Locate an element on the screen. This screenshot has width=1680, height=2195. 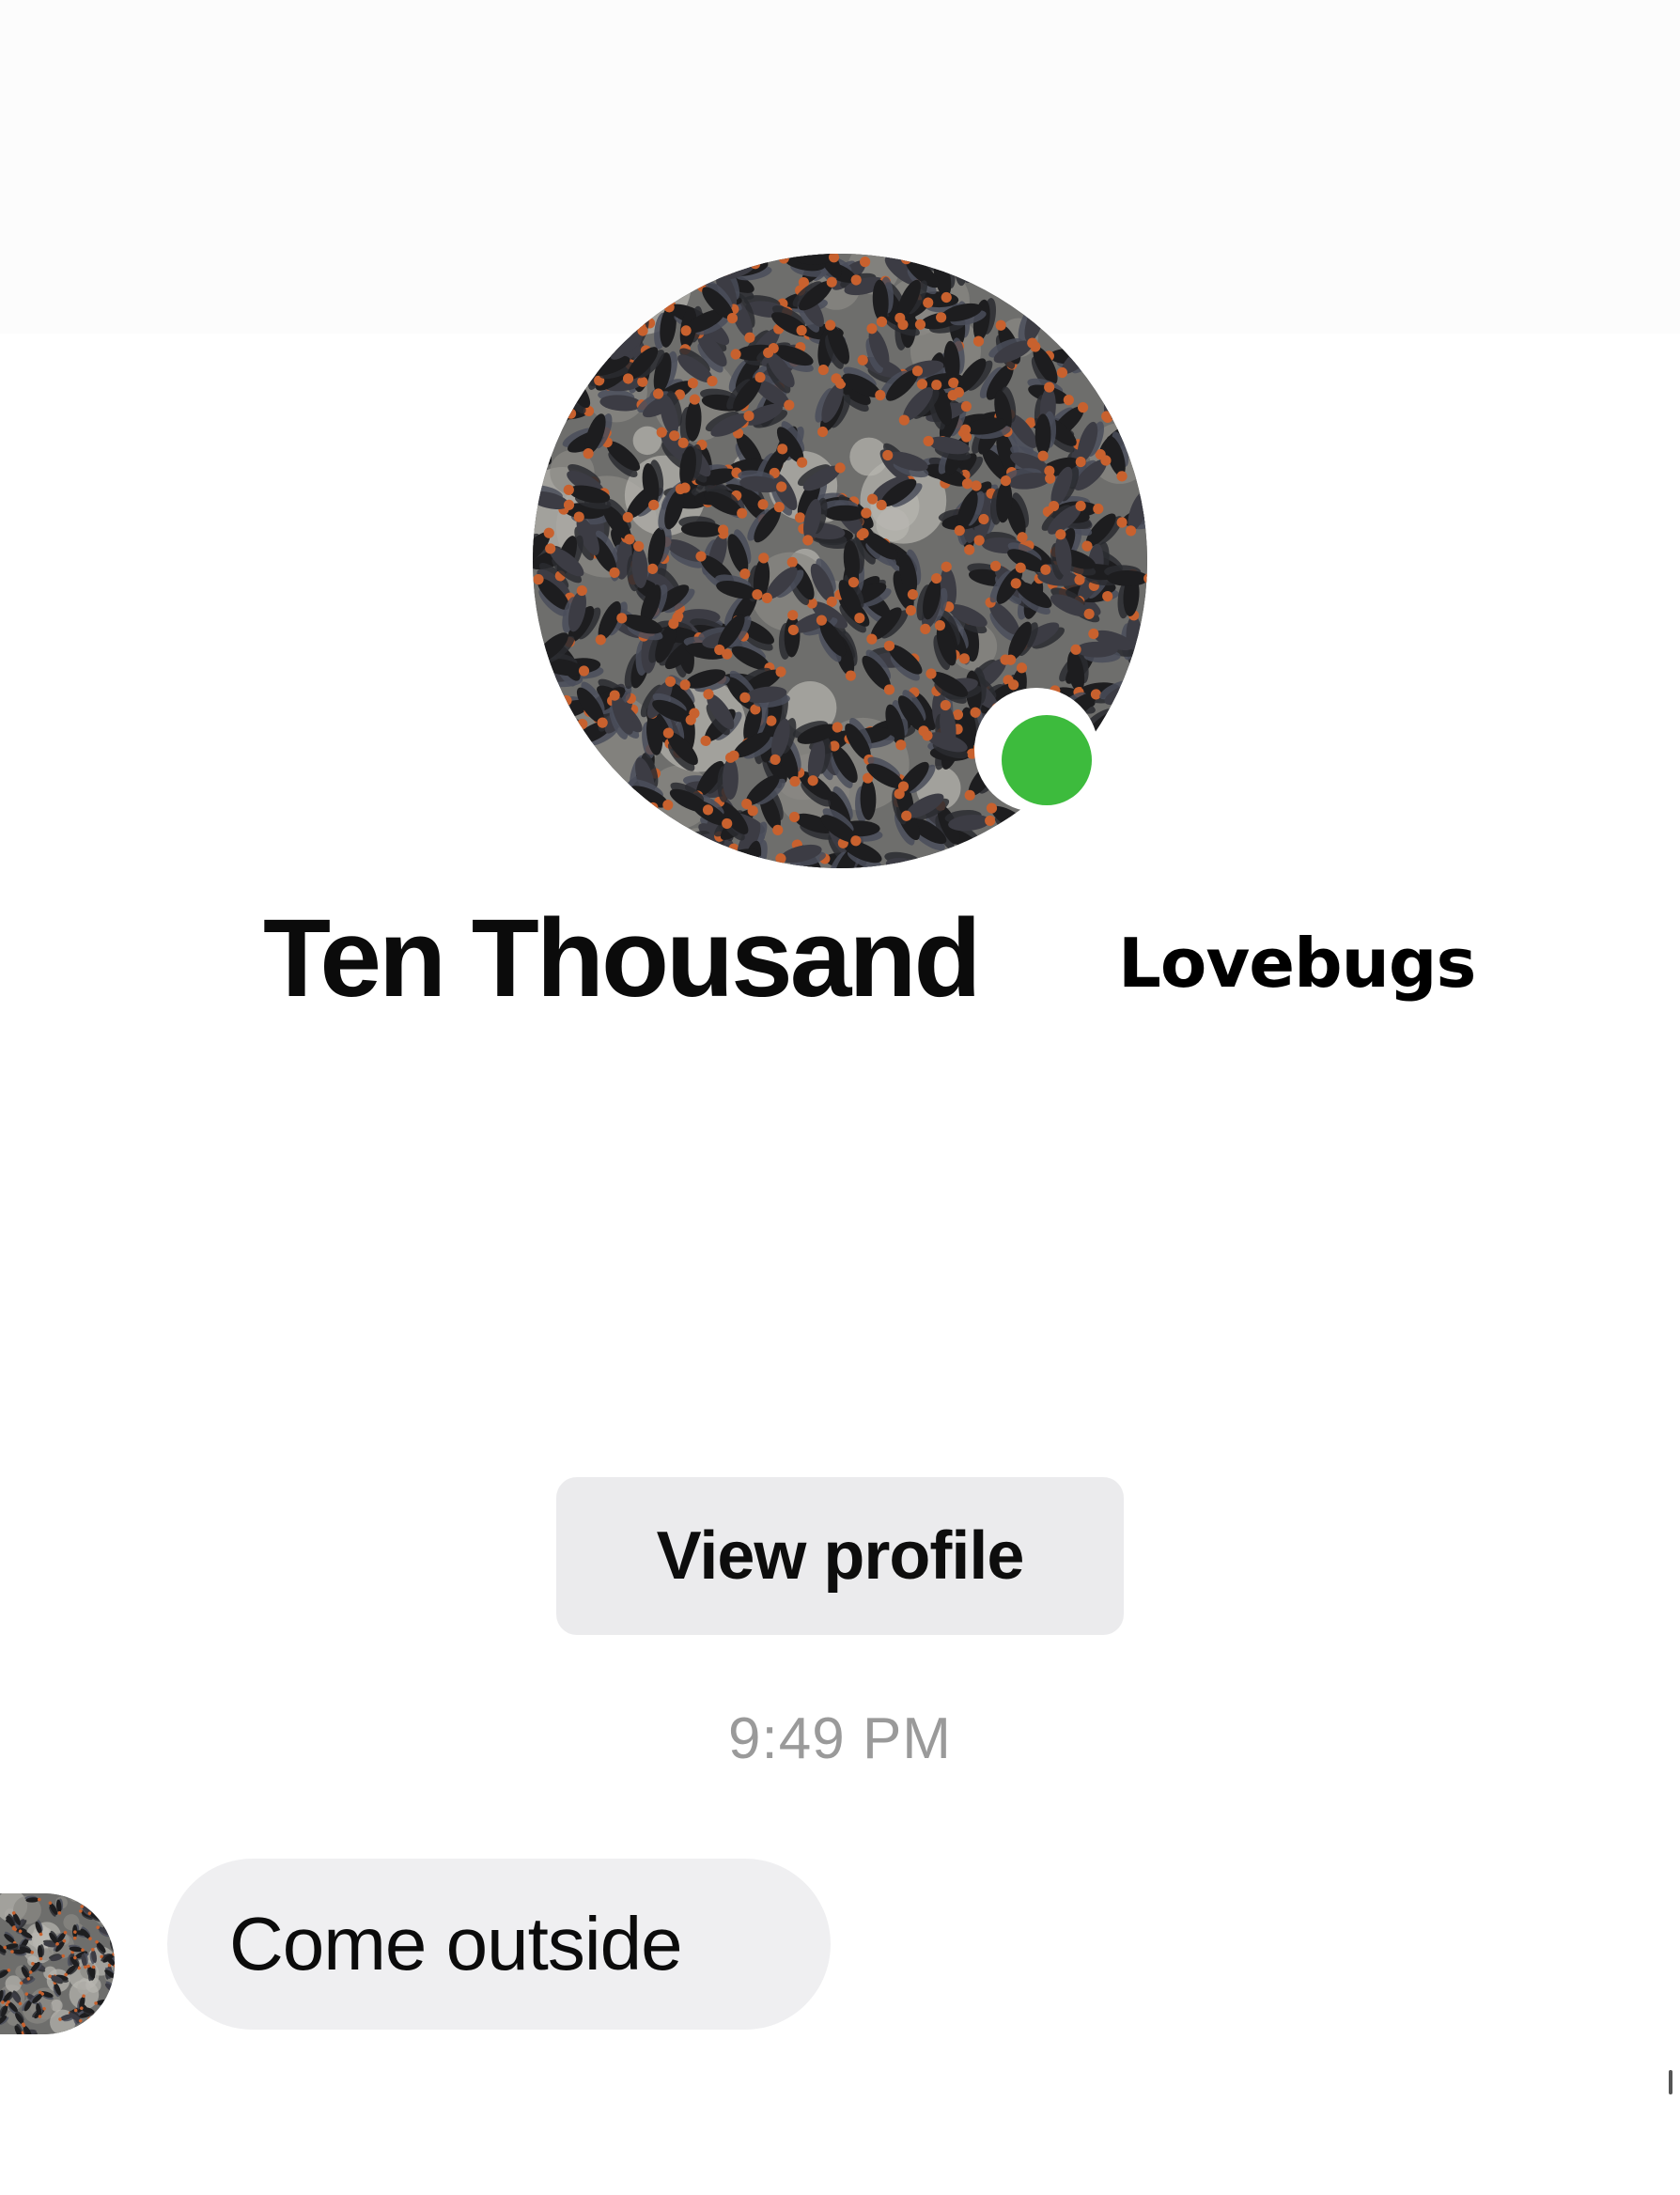
view-profile-button: View profile is located at coordinates (840, 1556).